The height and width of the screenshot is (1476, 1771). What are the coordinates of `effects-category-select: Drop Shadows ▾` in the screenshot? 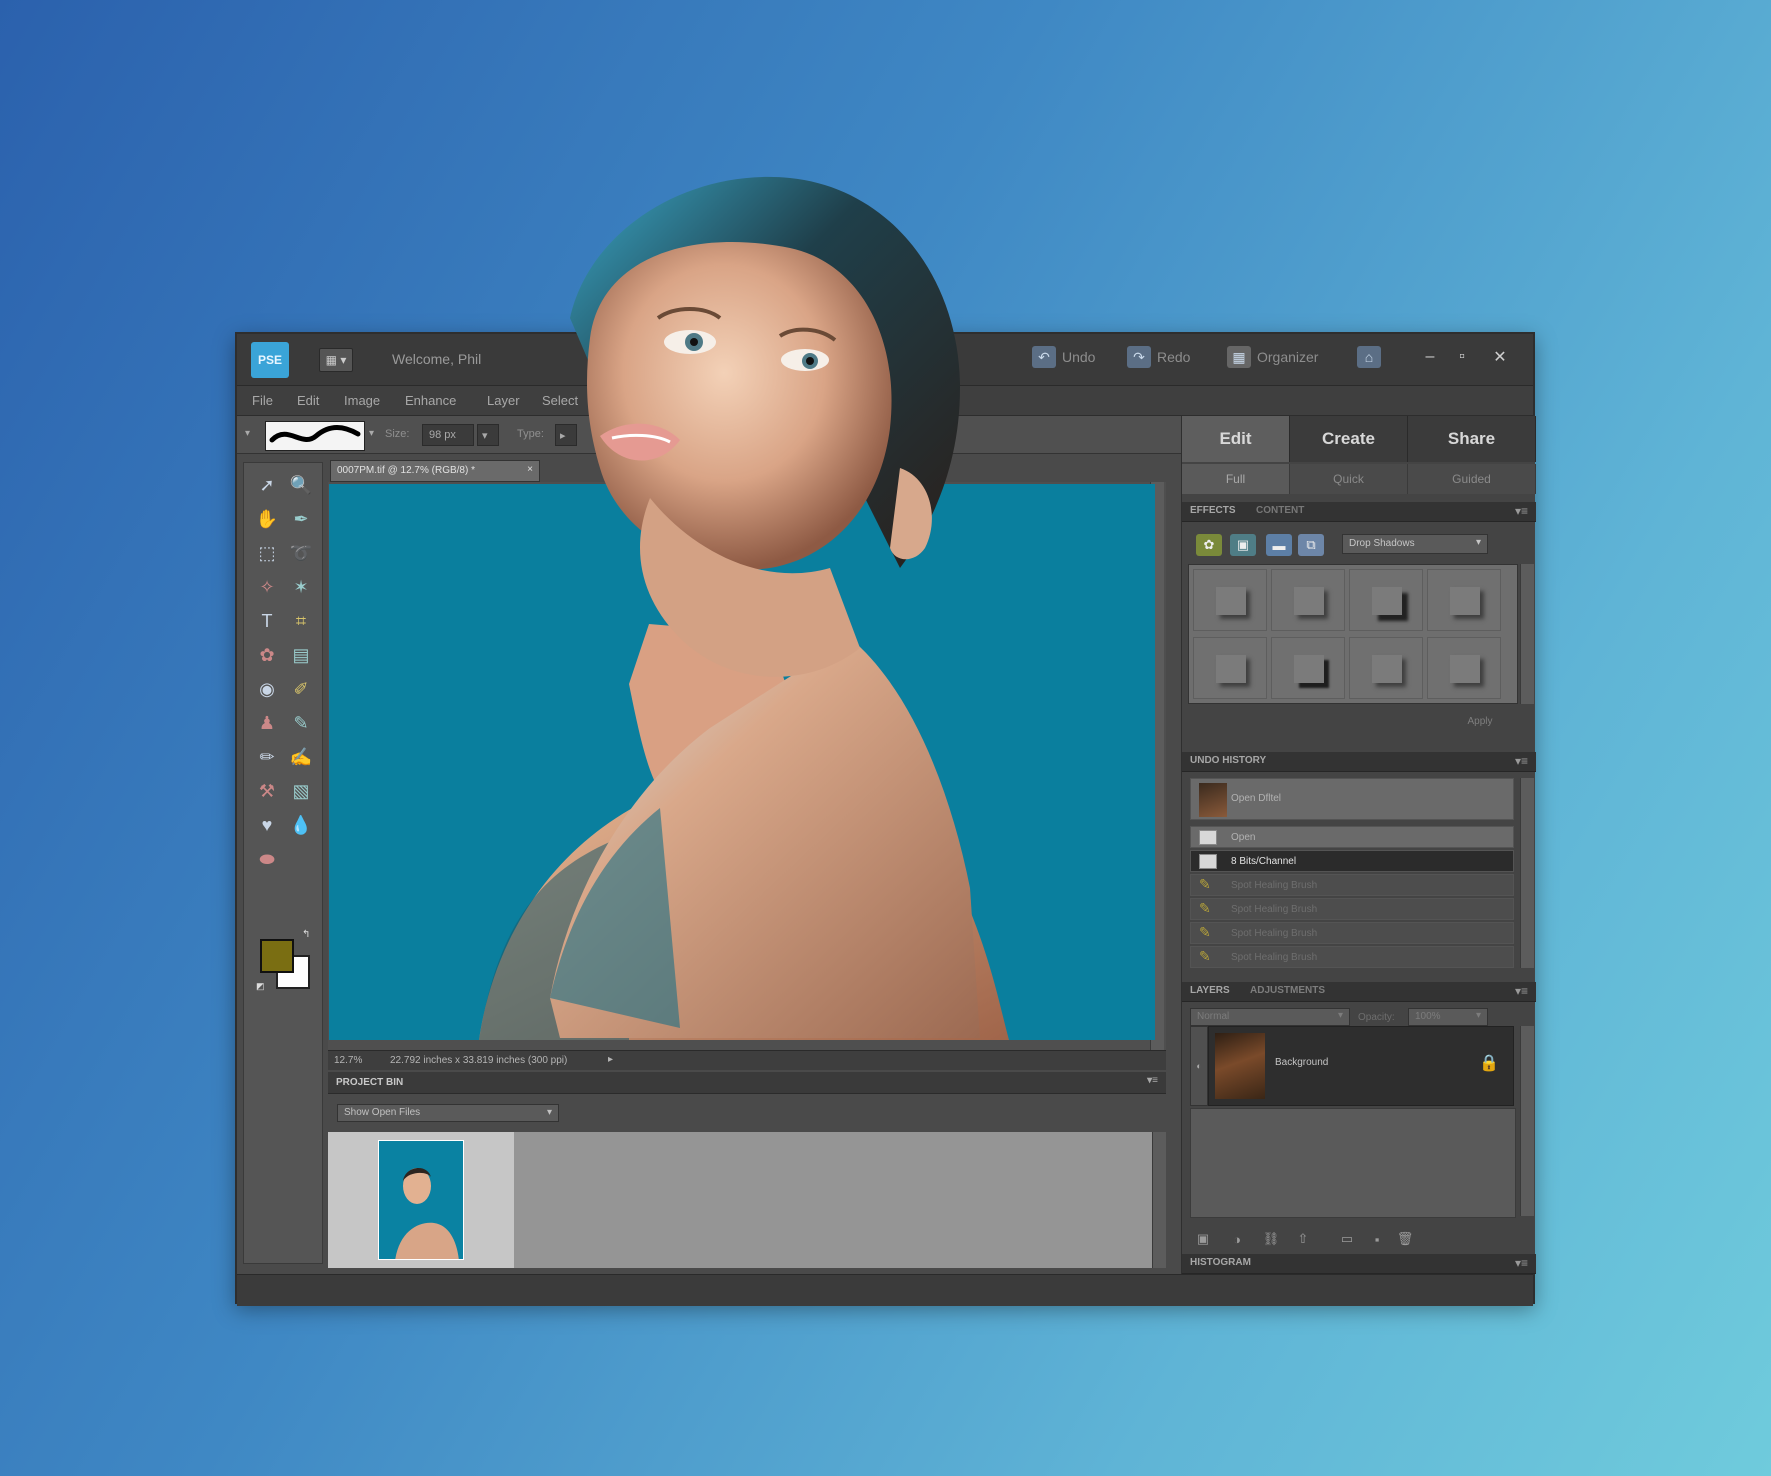 It's located at (1415, 544).